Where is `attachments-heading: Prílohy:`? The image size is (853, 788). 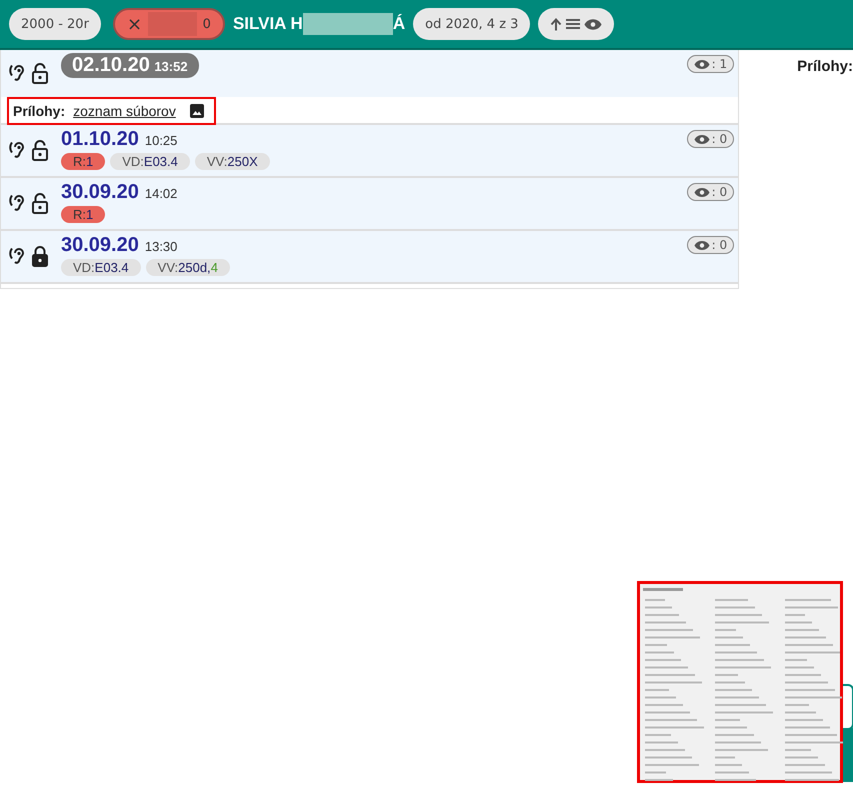 attachments-heading: Prílohy: is located at coordinates (825, 66).